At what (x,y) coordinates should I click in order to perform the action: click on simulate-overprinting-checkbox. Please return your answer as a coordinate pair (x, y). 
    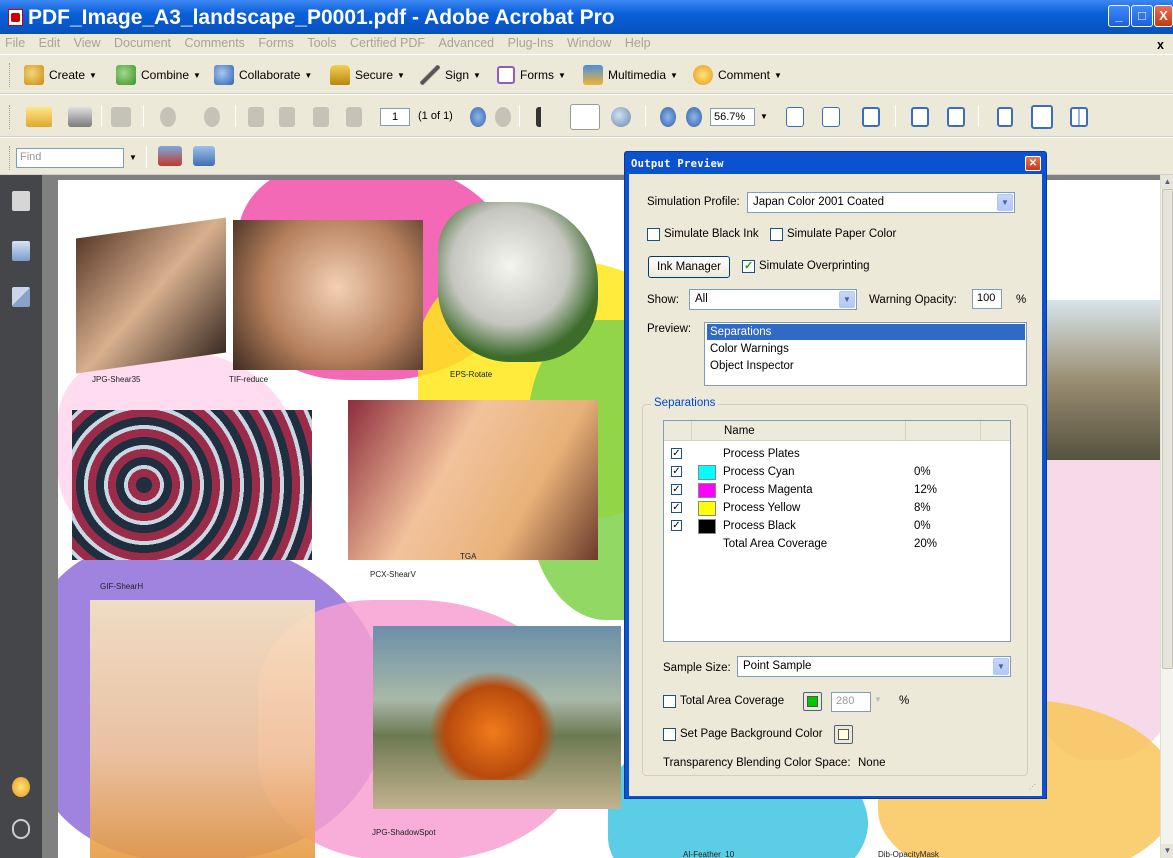
    Looking at the image, I should click on (748, 266).